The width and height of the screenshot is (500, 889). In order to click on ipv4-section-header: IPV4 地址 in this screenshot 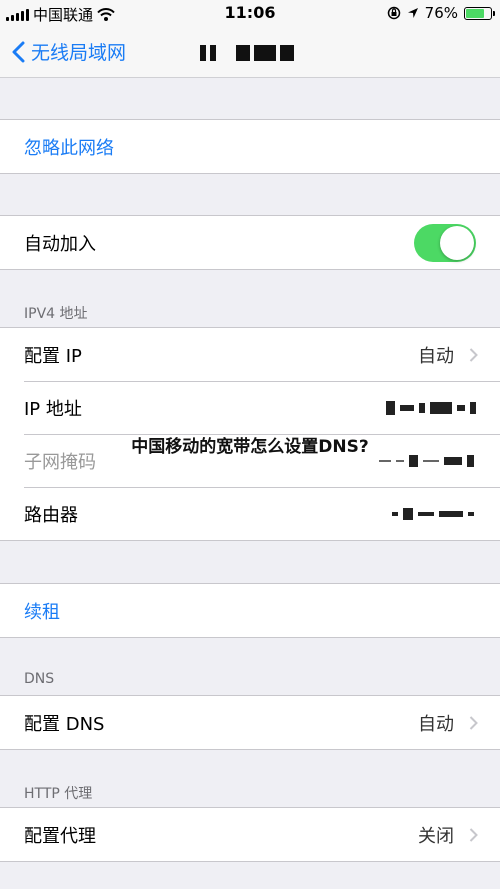, I will do `click(56, 314)`.